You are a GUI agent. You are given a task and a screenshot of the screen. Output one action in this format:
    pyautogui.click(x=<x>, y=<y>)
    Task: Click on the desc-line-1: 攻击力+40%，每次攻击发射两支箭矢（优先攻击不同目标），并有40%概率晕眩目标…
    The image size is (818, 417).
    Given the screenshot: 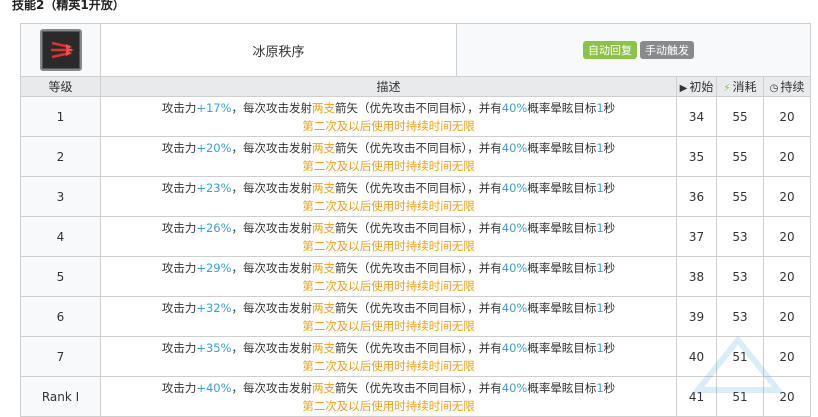 What is the action you would take?
    pyautogui.click(x=388, y=387)
    